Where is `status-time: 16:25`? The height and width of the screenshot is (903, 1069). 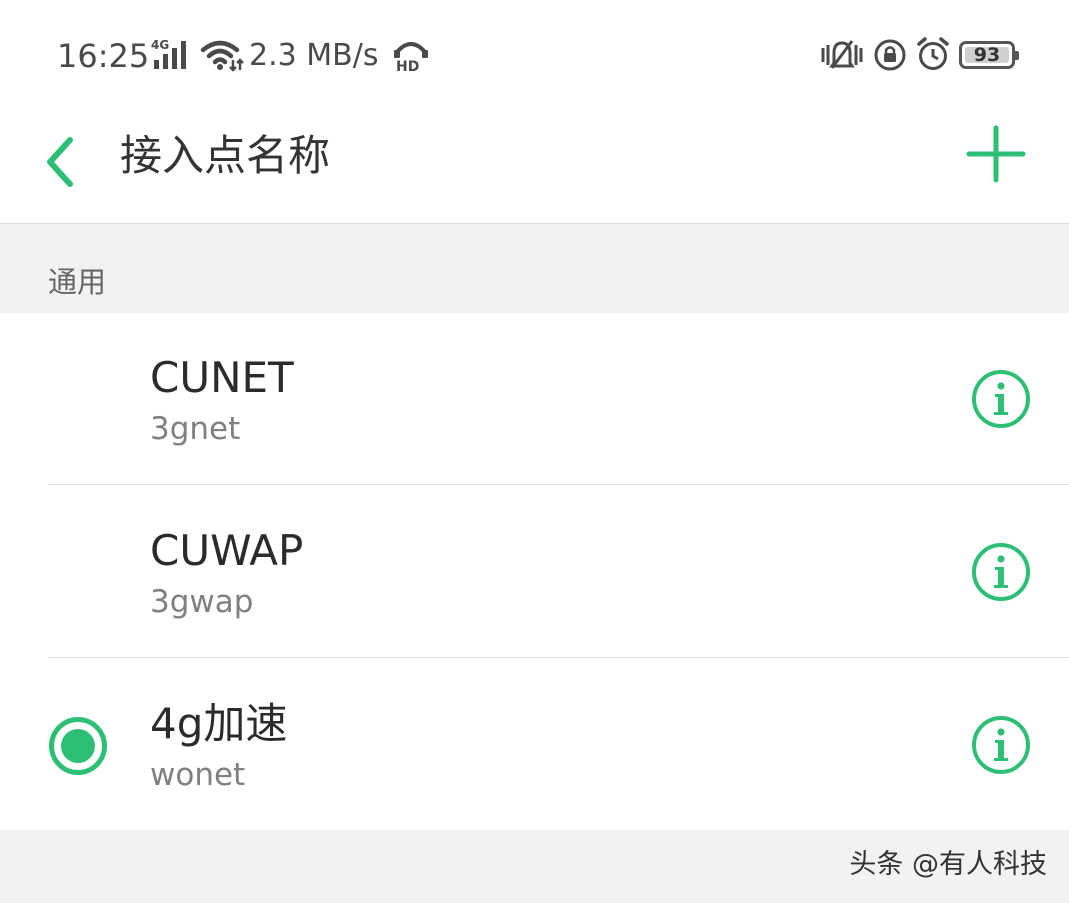 status-time: 16:25 is located at coordinates (103, 56).